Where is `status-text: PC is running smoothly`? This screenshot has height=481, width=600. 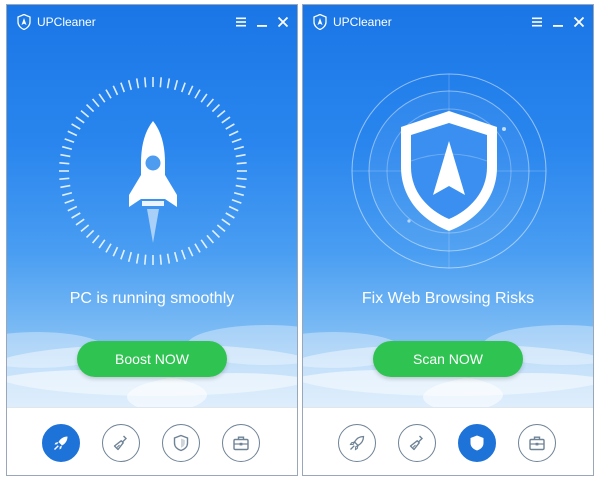 status-text: PC is running smoothly is located at coordinates (152, 298).